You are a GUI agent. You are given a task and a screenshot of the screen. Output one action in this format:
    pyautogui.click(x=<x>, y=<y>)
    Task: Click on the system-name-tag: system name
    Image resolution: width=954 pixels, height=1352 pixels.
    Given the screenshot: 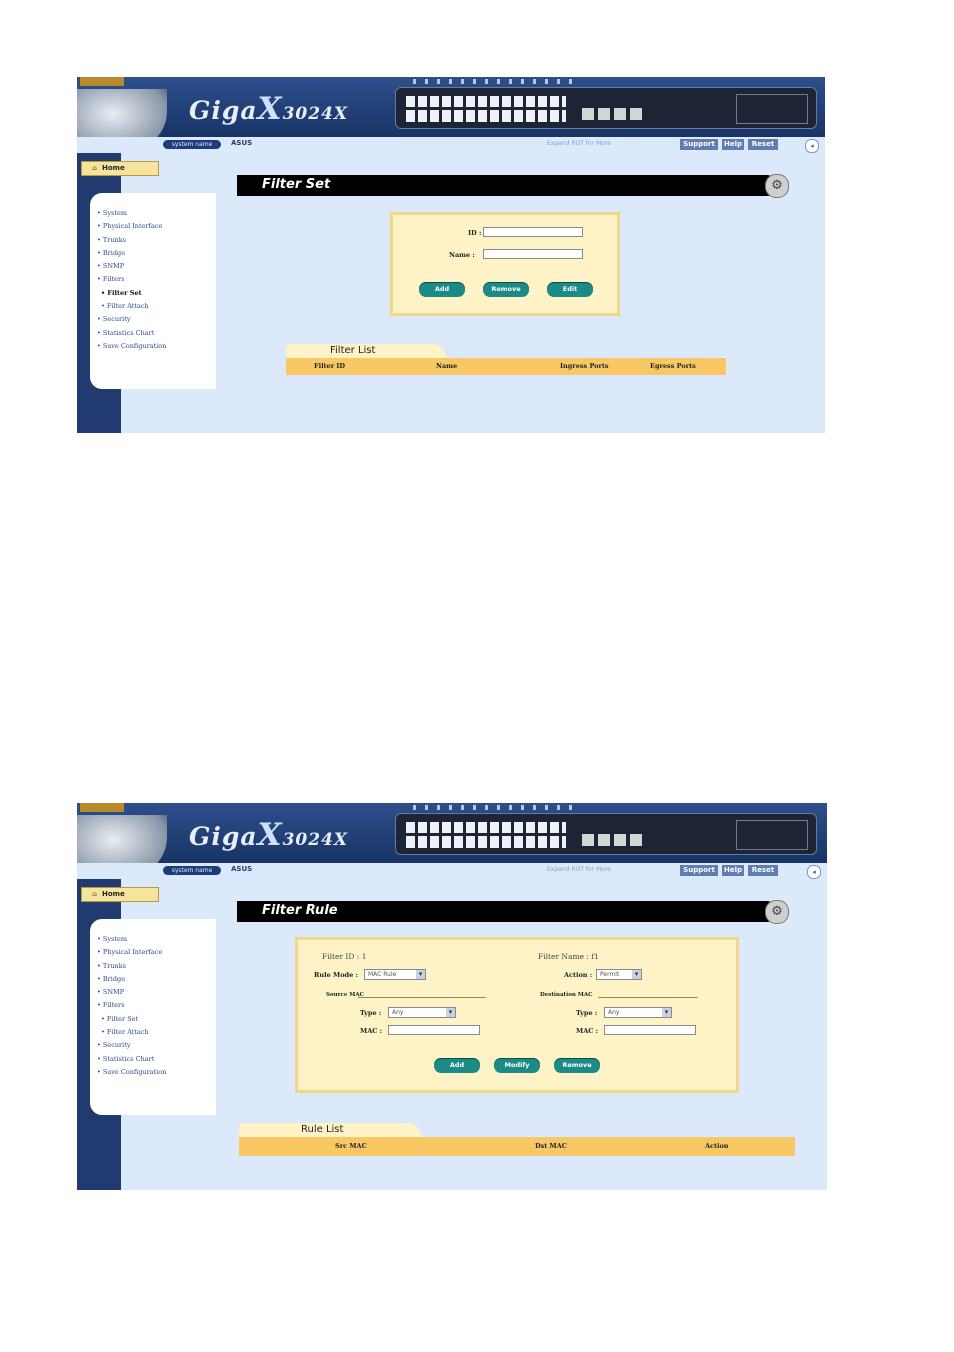 What is the action you would take?
    pyautogui.click(x=192, y=870)
    